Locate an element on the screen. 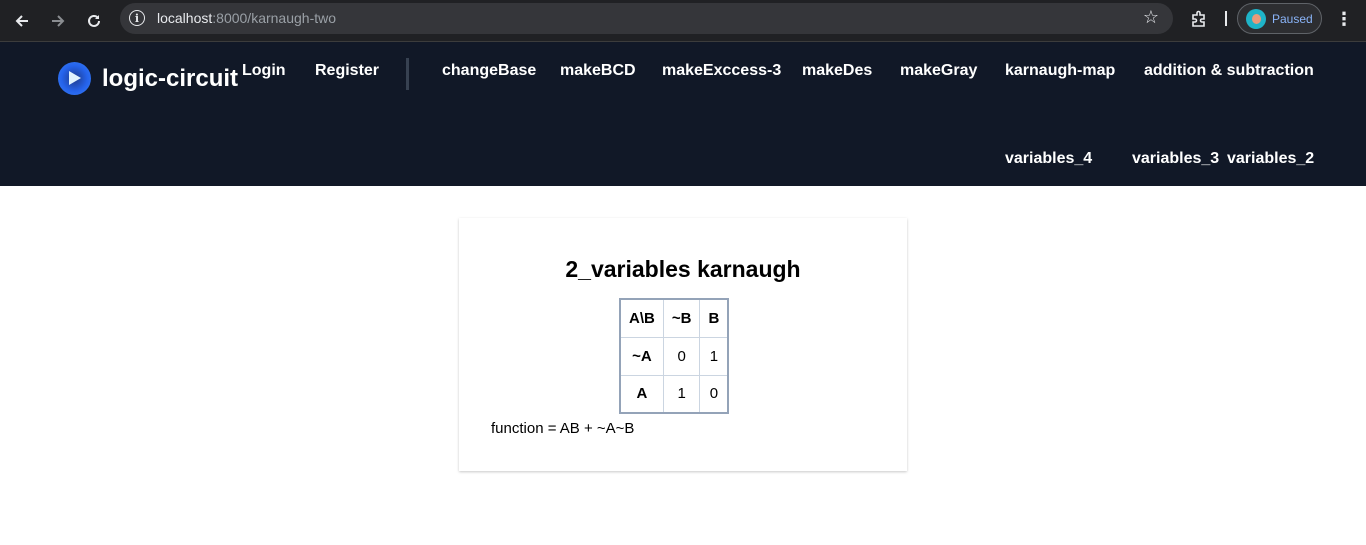 The width and height of the screenshot is (1366, 545). nav-addition-subtraction: addition & subtraction is located at coordinates (1229, 71).